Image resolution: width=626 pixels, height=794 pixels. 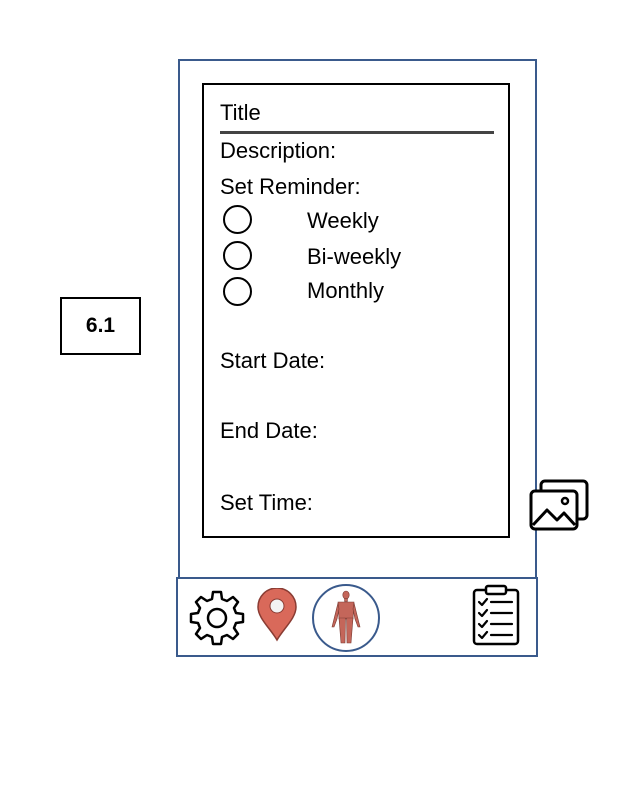 What do you see at coordinates (290, 186) in the screenshot?
I see `reminder-label: Set Reminder:` at bounding box center [290, 186].